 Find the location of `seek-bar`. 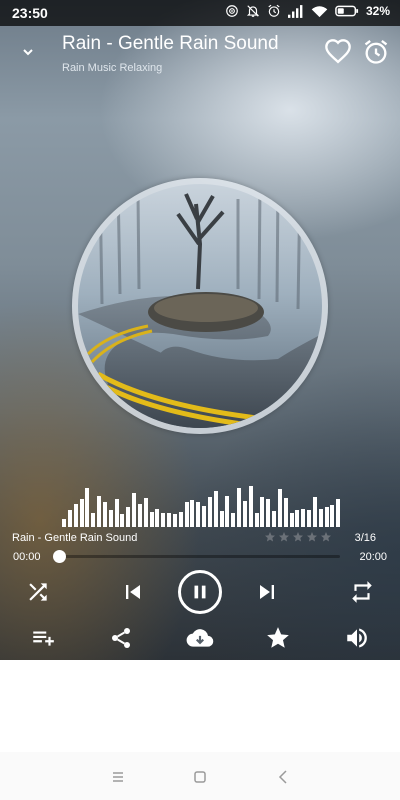

seek-bar is located at coordinates (200, 556).